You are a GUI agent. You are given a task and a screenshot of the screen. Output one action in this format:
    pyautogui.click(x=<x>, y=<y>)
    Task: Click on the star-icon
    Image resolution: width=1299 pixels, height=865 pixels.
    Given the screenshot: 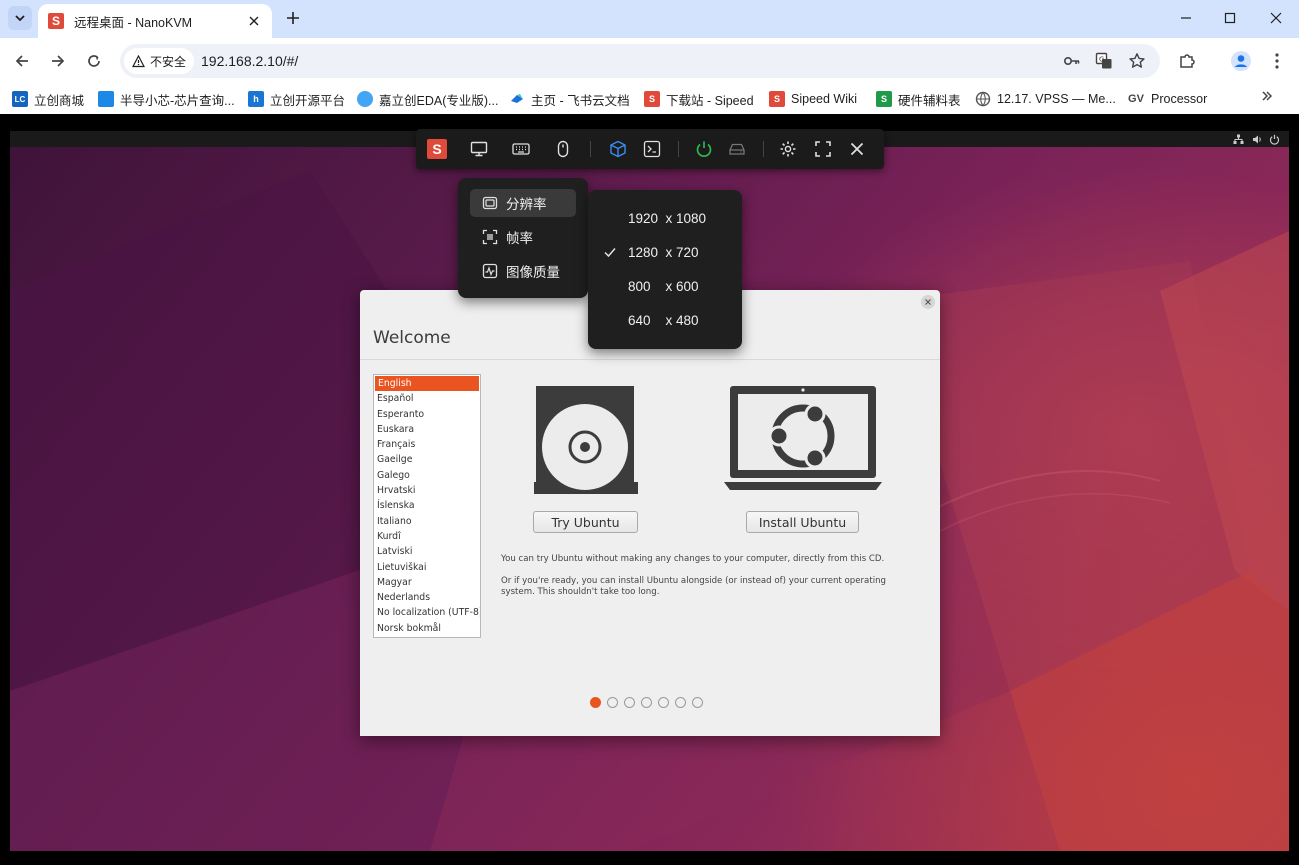 What is the action you would take?
    pyautogui.click(x=1137, y=60)
    